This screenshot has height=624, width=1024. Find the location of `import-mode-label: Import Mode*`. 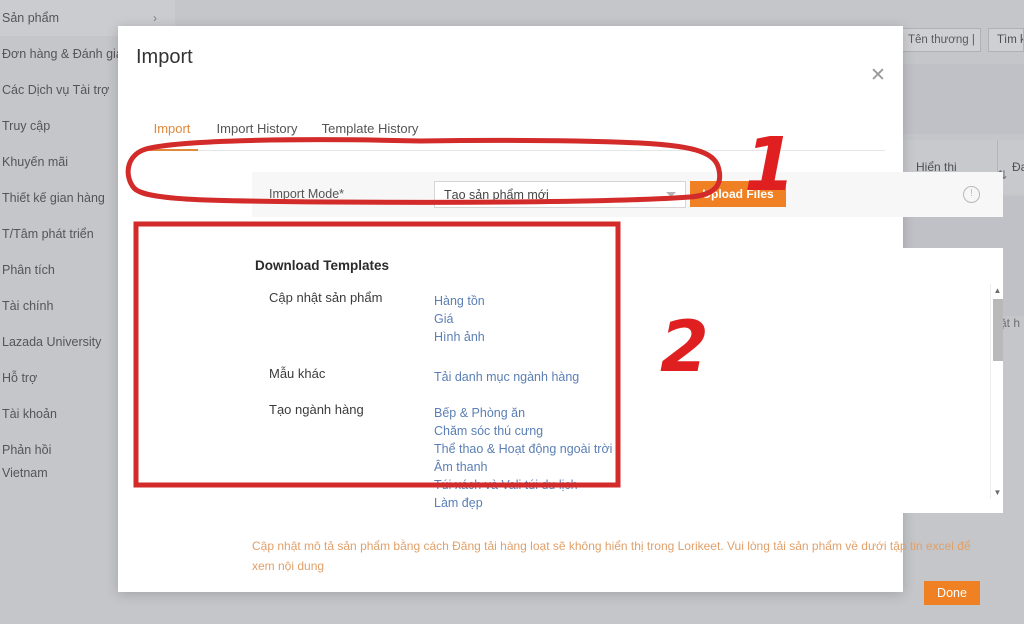

import-mode-label: Import Mode* is located at coordinates (307, 194).